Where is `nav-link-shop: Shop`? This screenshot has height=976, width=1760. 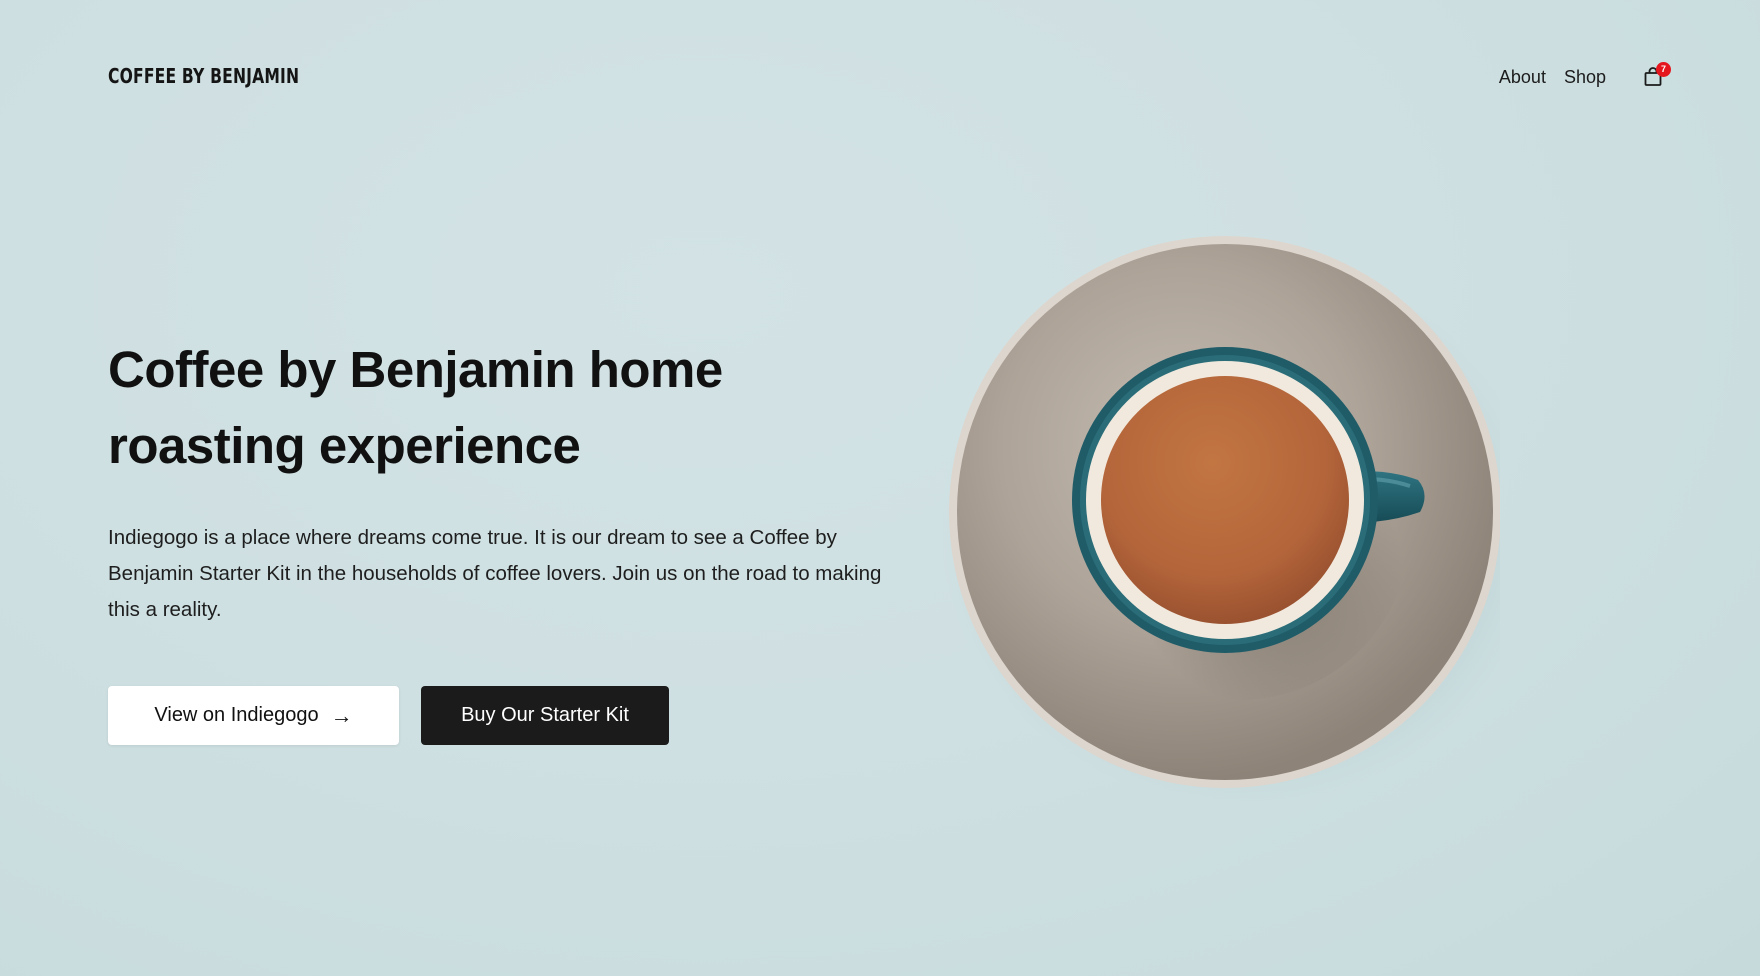 nav-link-shop: Shop is located at coordinates (1585, 77).